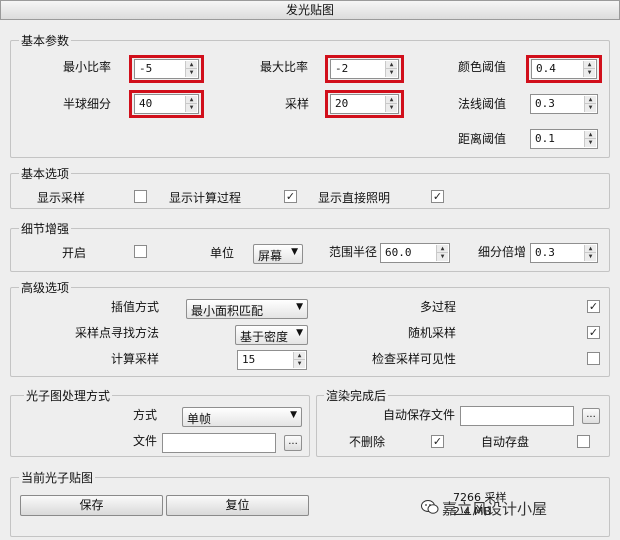  Describe the element at coordinates (74, 253) in the screenshot. I see `detail-enable-label: 开启` at that location.